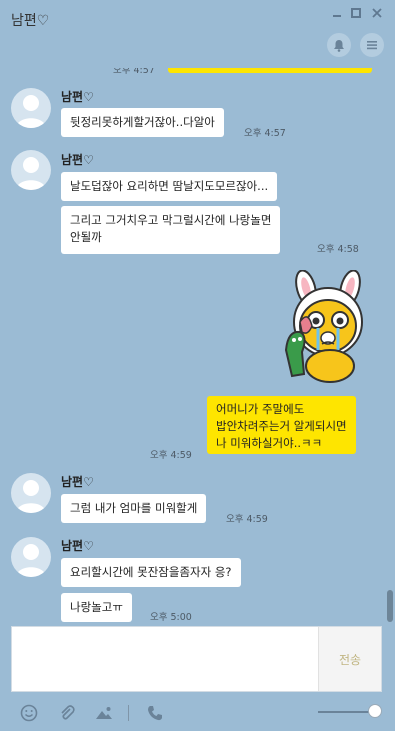  Describe the element at coordinates (142, 122) in the screenshot. I see `message-bubble: 뒷정리못하게할거잖아..다알아` at that location.